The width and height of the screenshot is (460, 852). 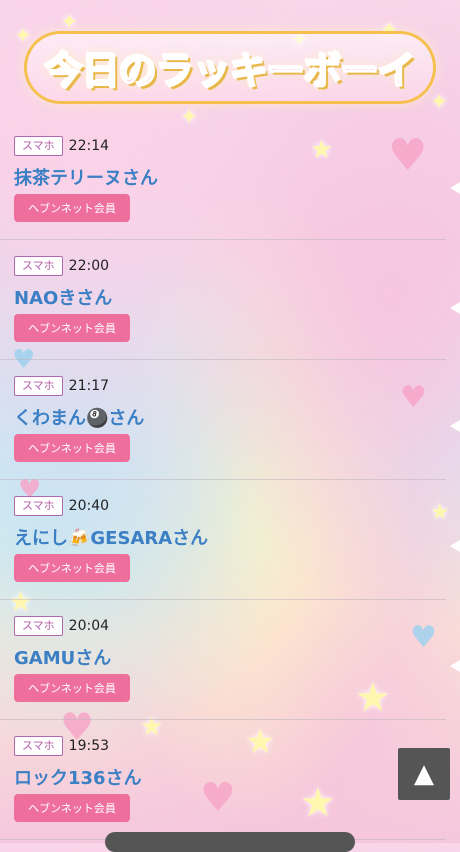 What do you see at coordinates (223, 660) in the screenshot?
I see `list-item: スマホ 20:04 GAMUさん ヘブンネット会員` at bounding box center [223, 660].